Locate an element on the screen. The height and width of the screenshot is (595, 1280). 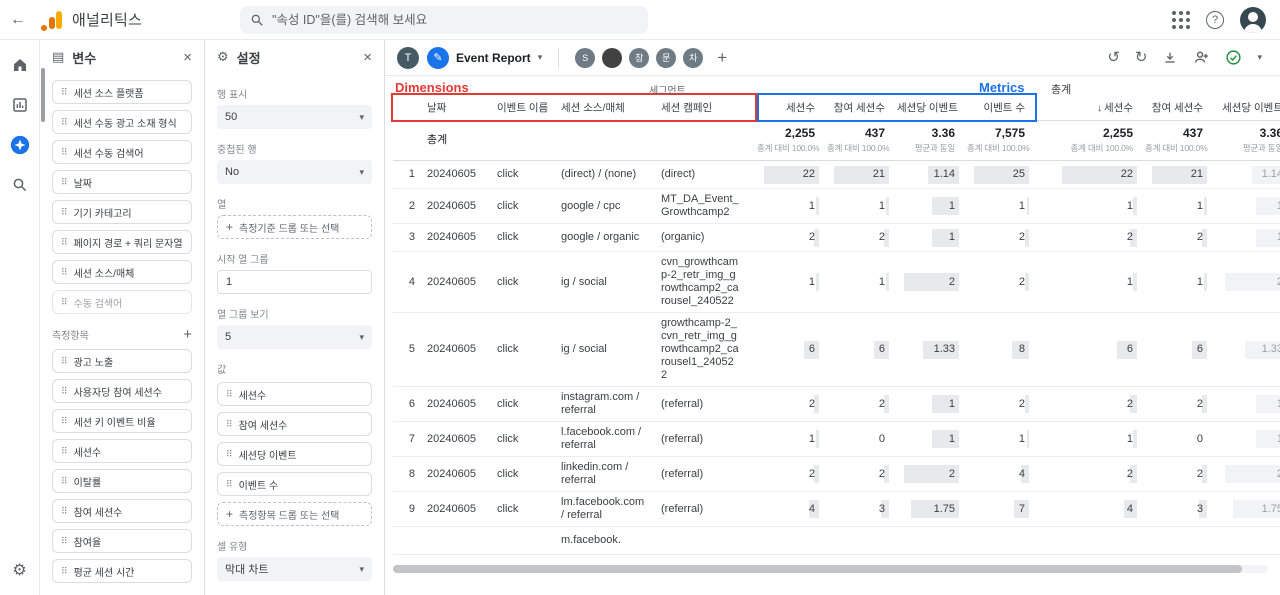
metric-chip: ⠿ 광고 노출 is located at coordinates (122, 361).